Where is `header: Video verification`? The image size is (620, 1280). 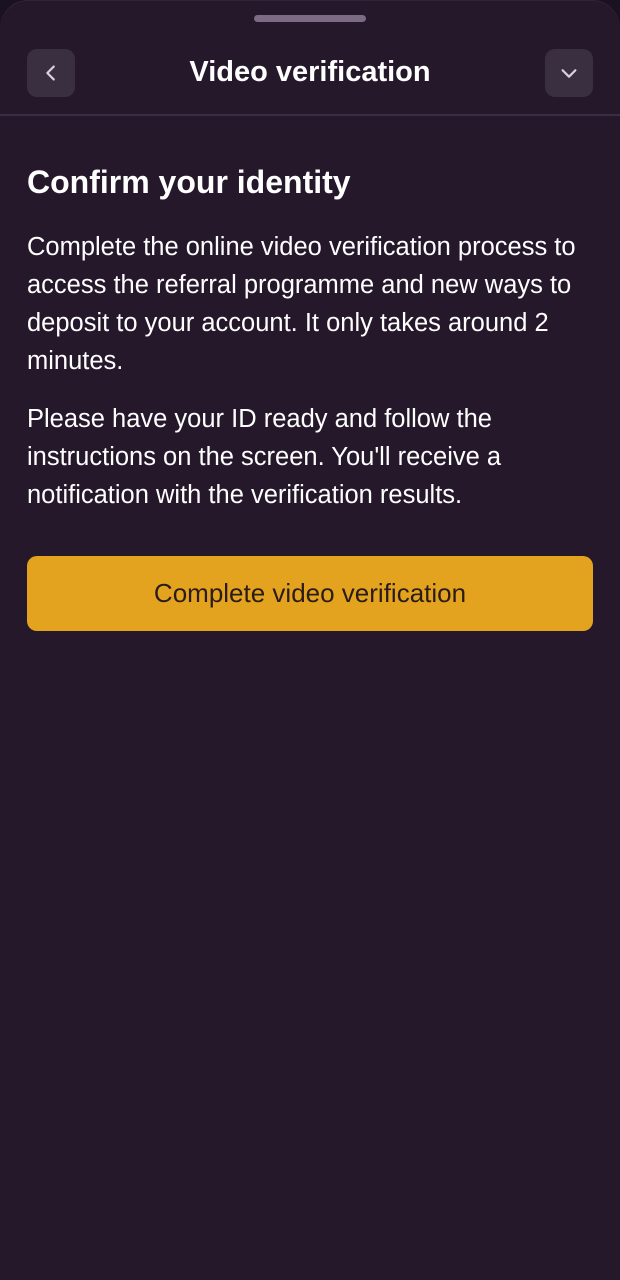
header: Video verification is located at coordinates (310, 77).